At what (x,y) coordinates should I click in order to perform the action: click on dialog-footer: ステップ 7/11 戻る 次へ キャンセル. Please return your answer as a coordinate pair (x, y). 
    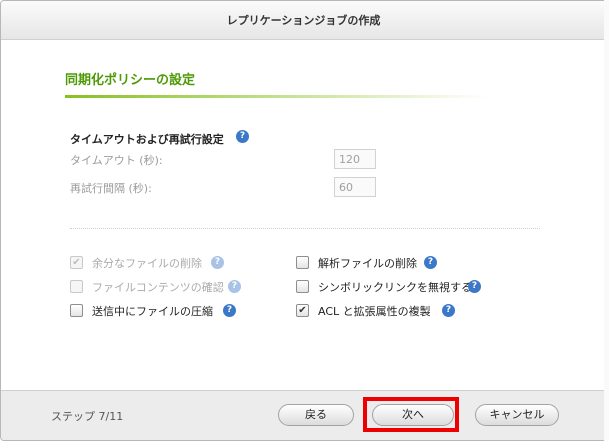
    Looking at the image, I should click on (303, 415).